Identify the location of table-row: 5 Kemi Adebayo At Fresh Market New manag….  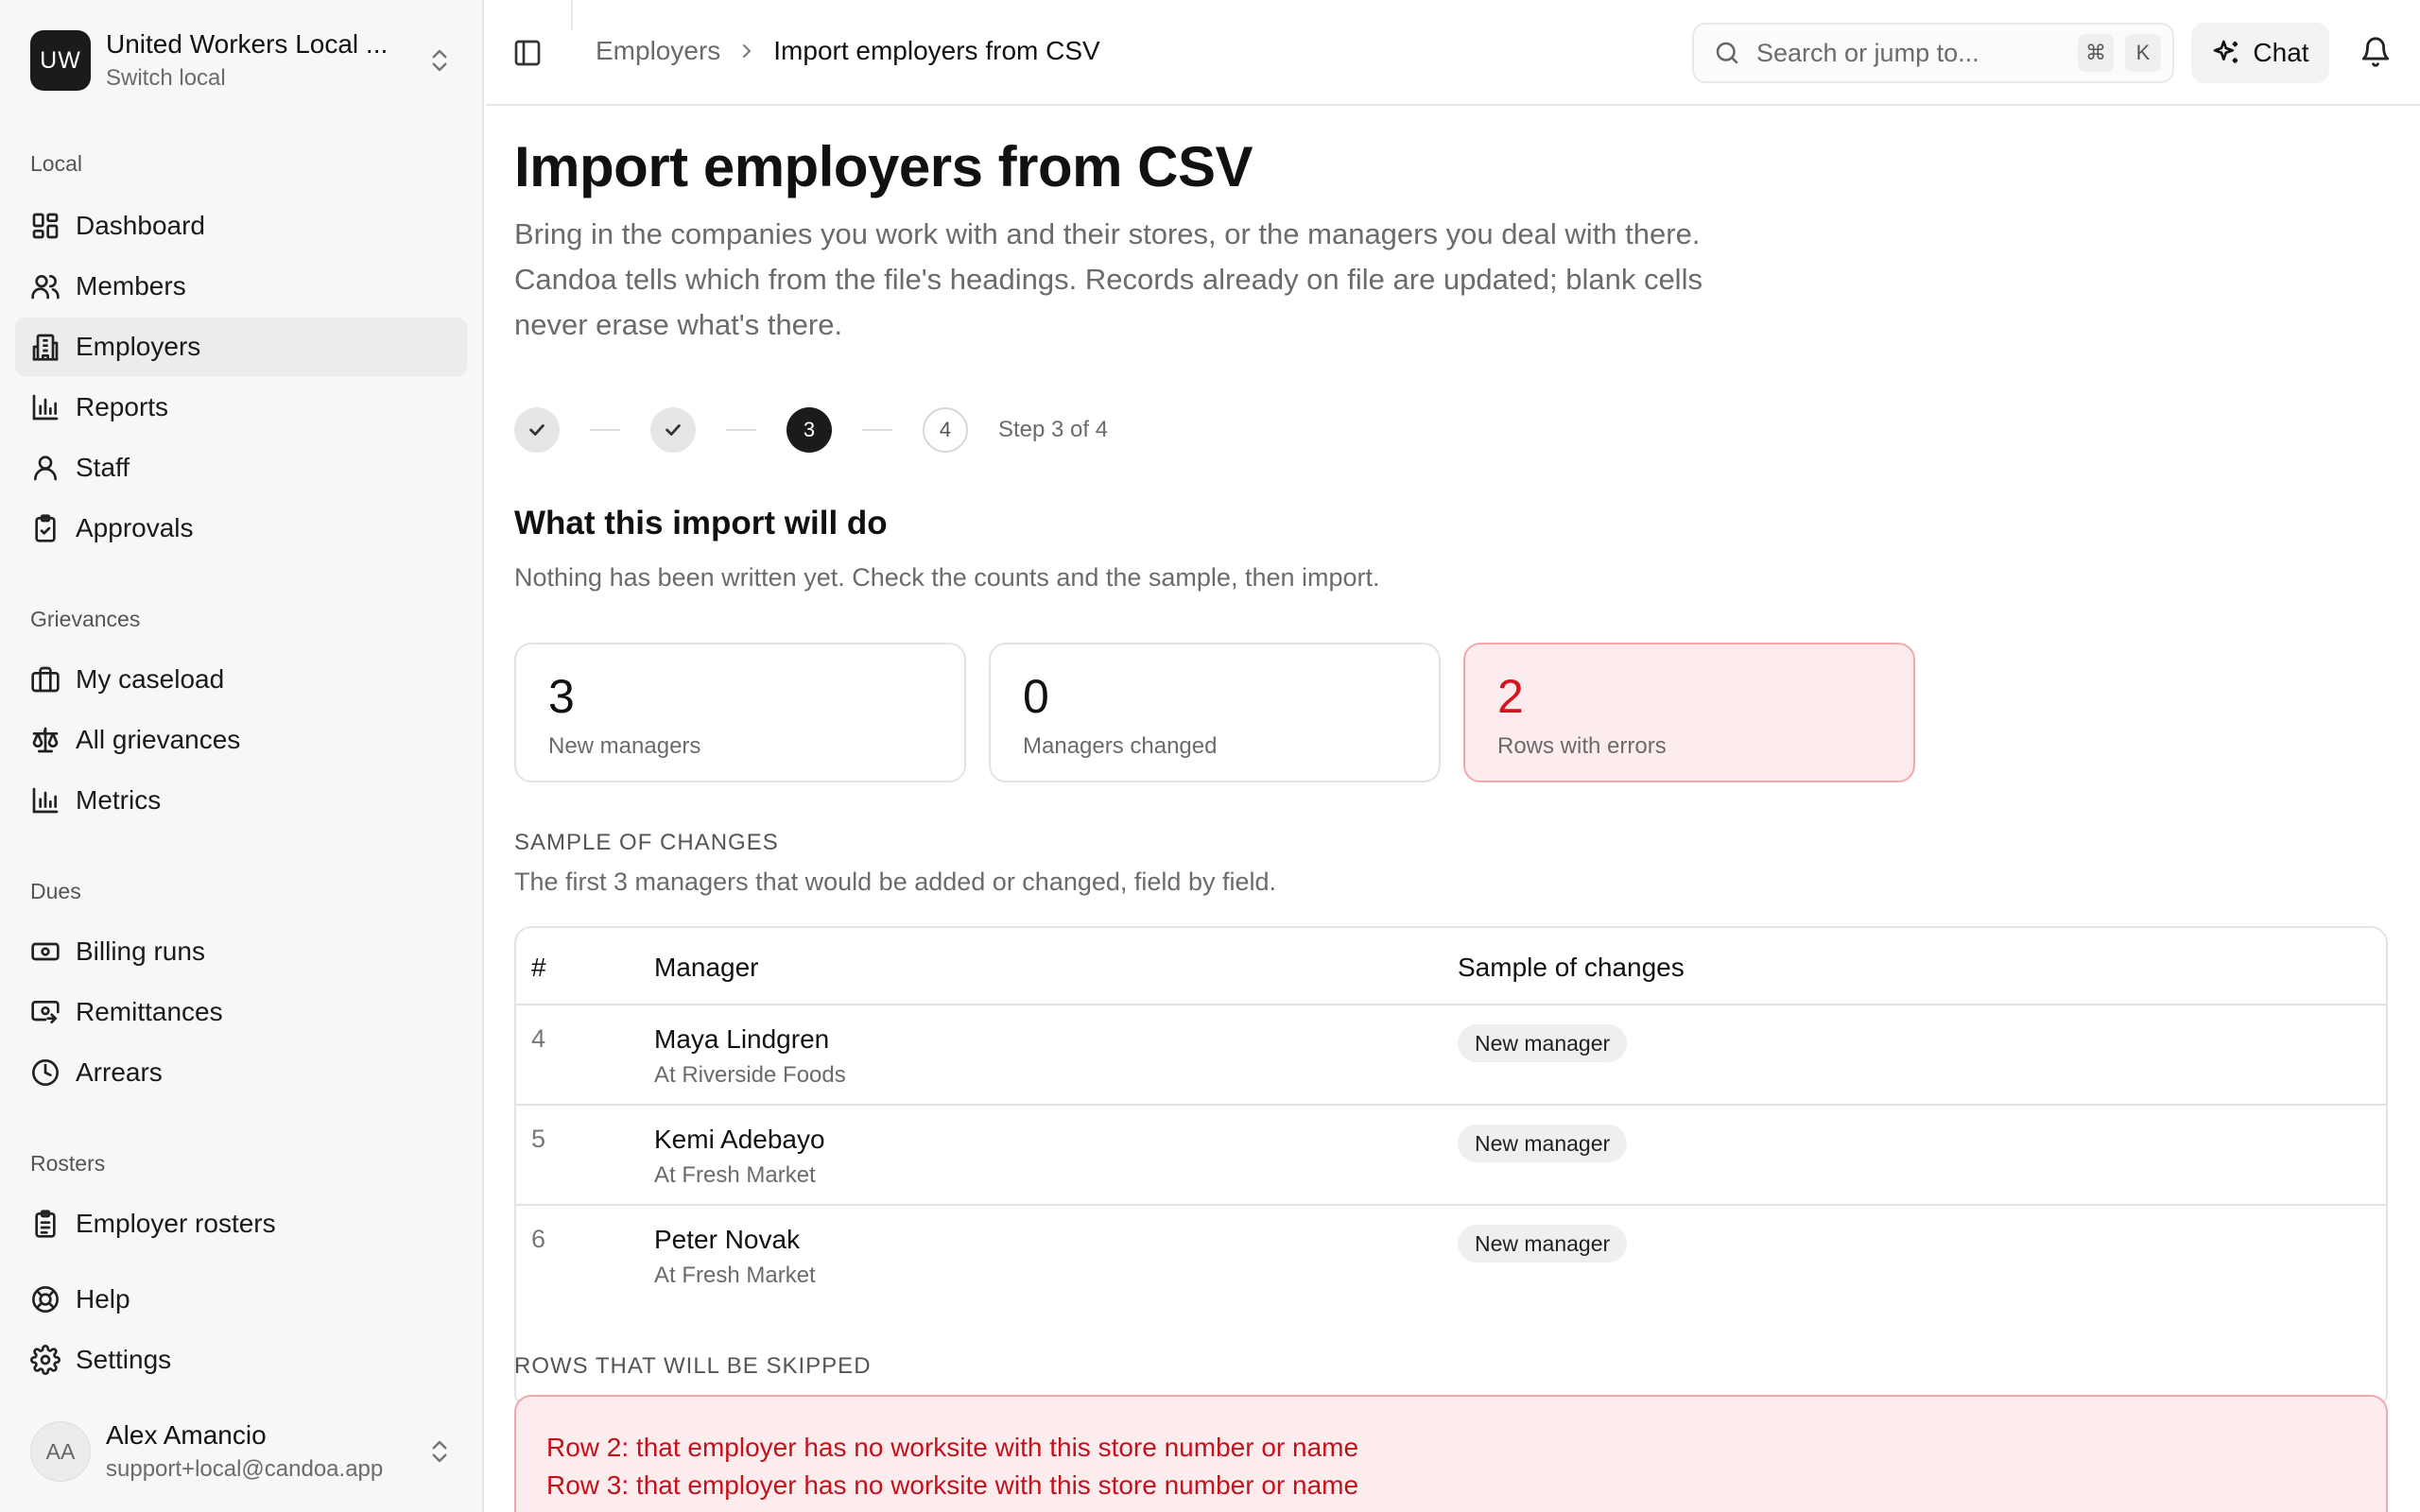
(1451, 1156).